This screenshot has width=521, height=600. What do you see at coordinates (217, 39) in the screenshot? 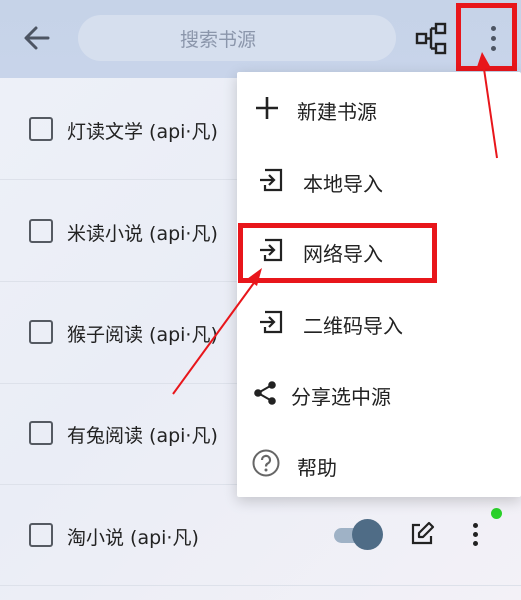
I see `search-placeholder: 搜索书源` at bounding box center [217, 39].